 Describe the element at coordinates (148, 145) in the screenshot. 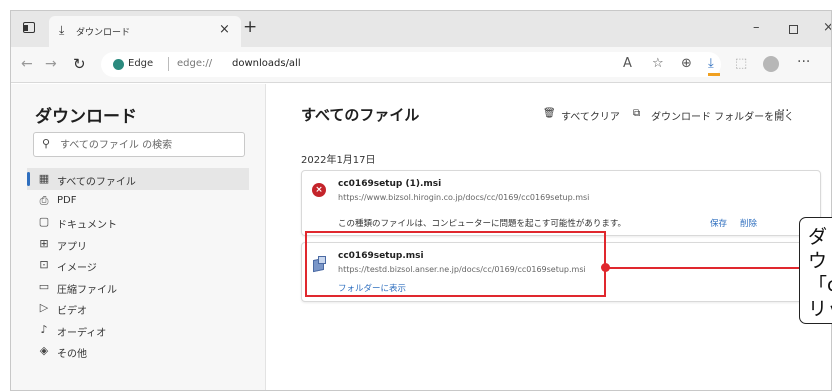

I see `search-input` at that location.